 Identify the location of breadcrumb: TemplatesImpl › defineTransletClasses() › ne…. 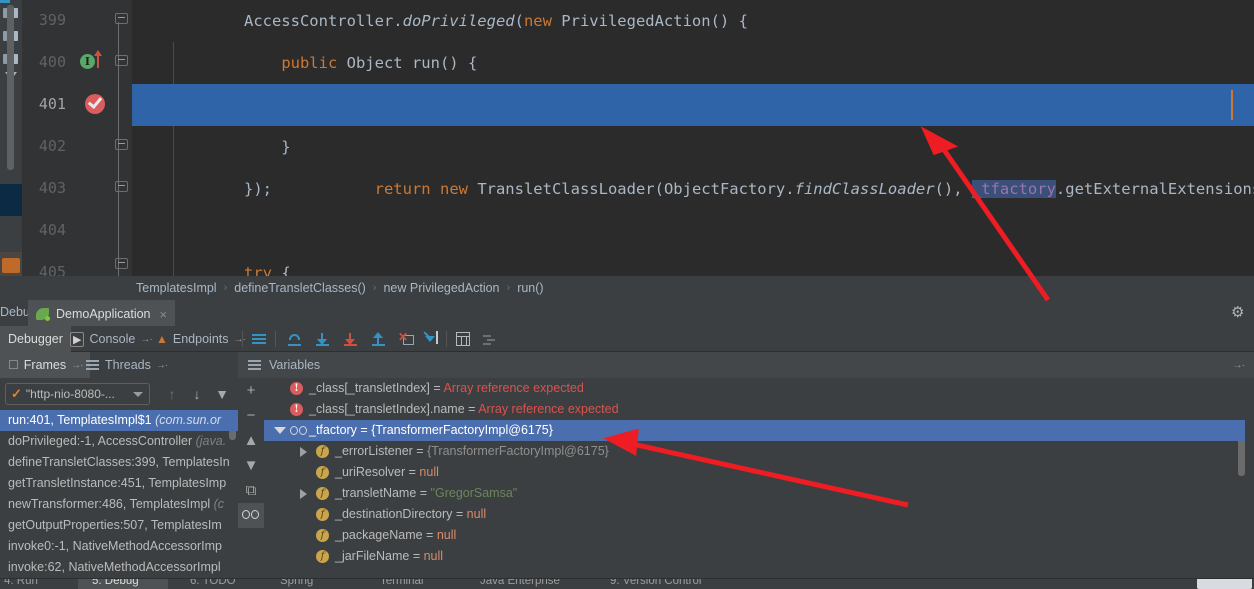
(627, 288).